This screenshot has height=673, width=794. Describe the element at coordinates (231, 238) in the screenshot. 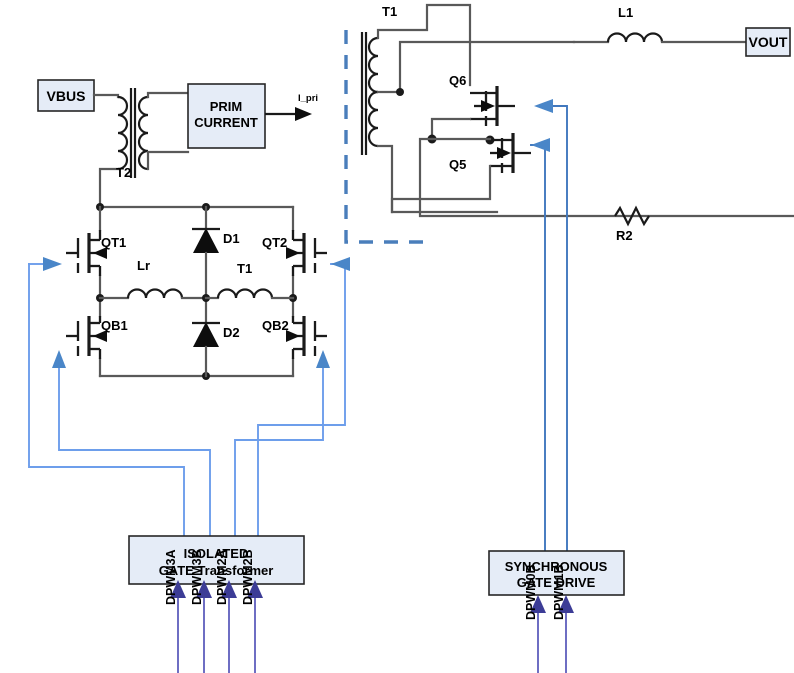

I see `d1-label: D1` at that location.